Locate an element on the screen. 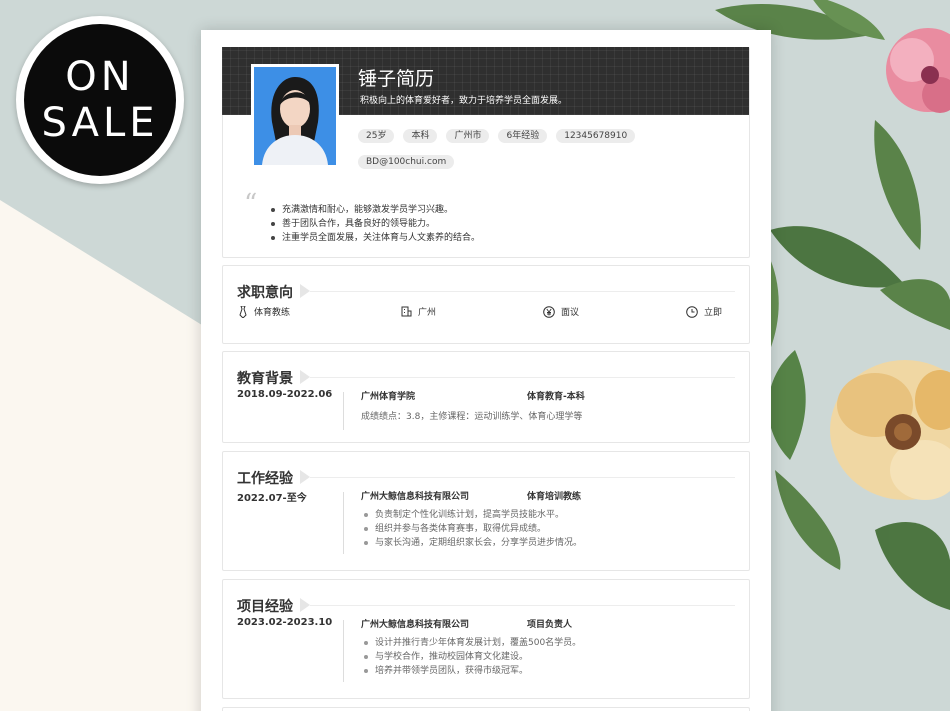 This screenshot has width=950, height=711. tag-email: BD@100chui.com is located at coordinates (406, 162).